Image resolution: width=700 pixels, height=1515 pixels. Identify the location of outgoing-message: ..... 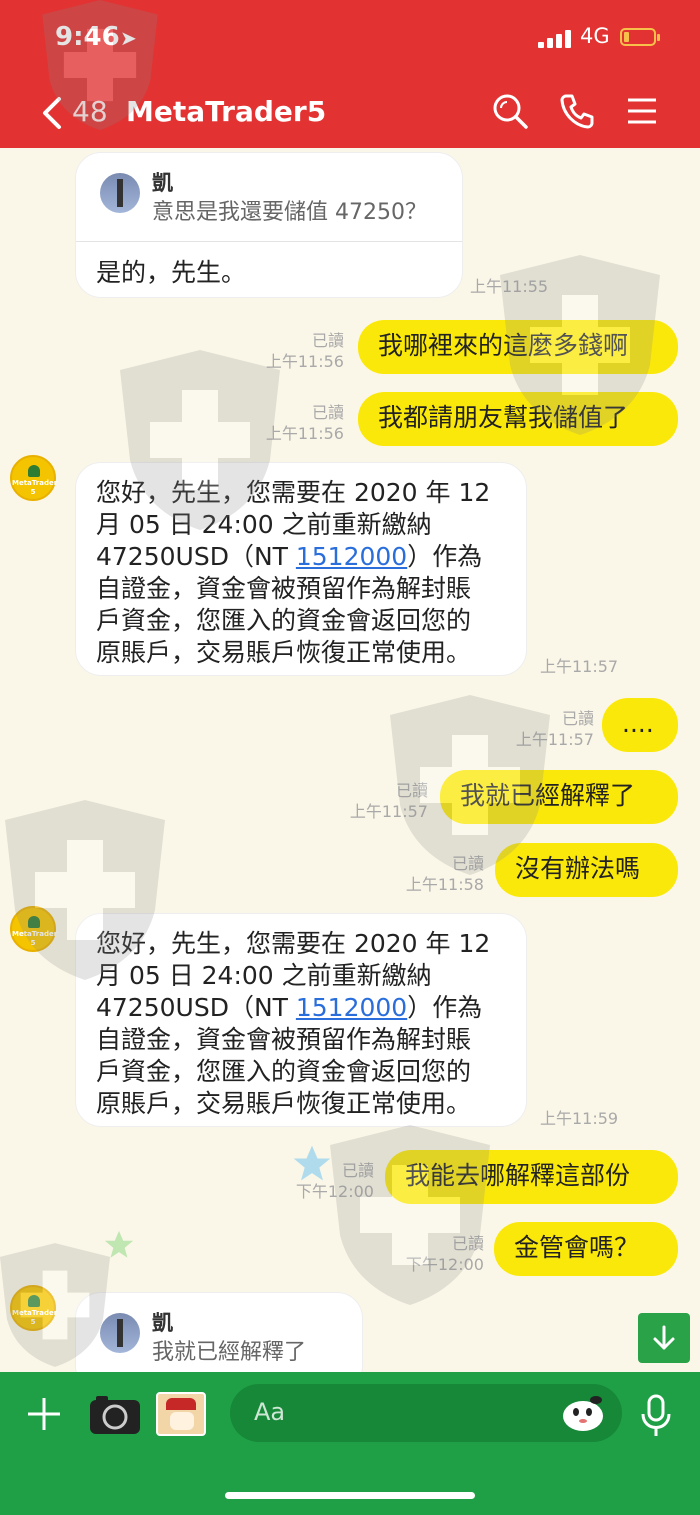
(640, 725).